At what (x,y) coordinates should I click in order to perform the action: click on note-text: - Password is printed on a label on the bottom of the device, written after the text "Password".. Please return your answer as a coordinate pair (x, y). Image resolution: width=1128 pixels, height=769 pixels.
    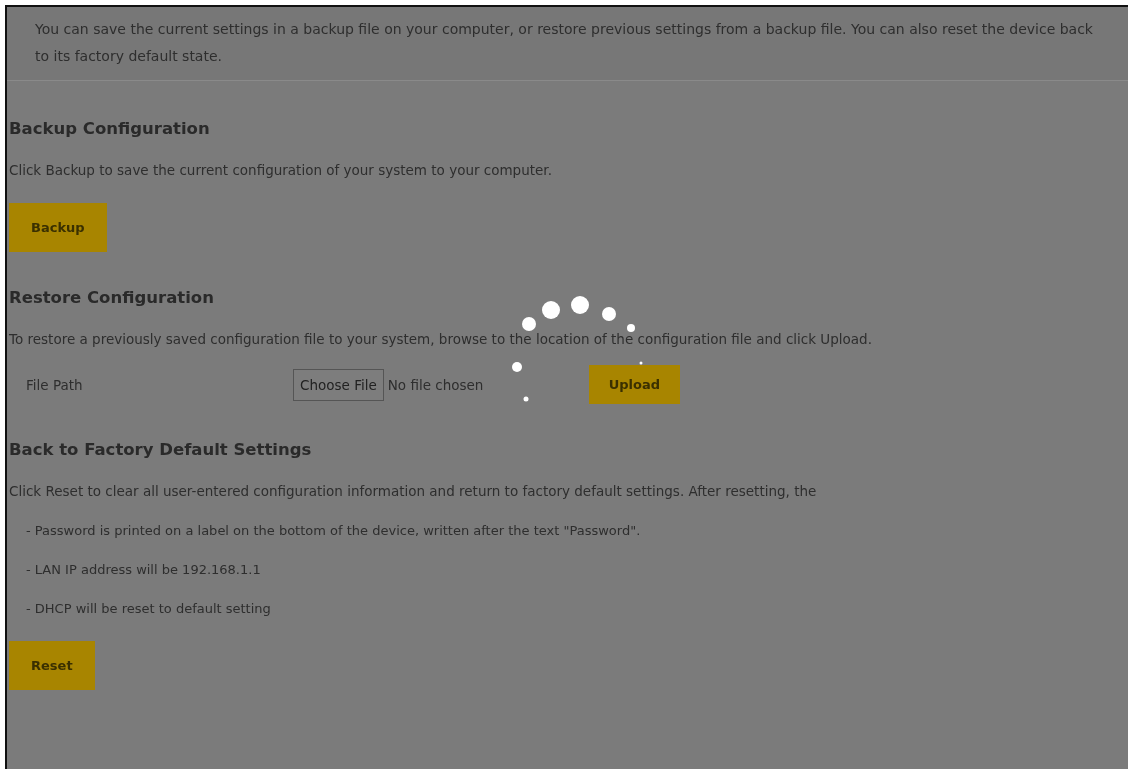
    Looking at the image, I should click on (333, 530).